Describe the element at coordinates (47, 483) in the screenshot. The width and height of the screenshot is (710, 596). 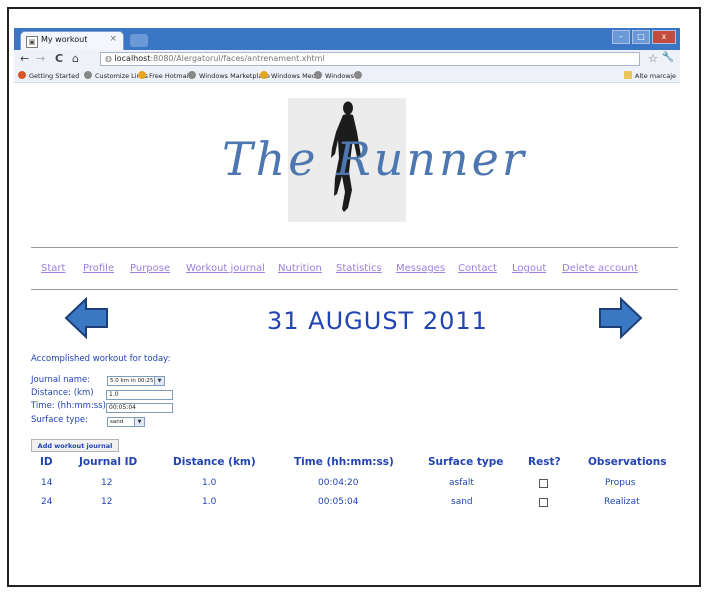
I see `table-row-1-id: 14` at that location.